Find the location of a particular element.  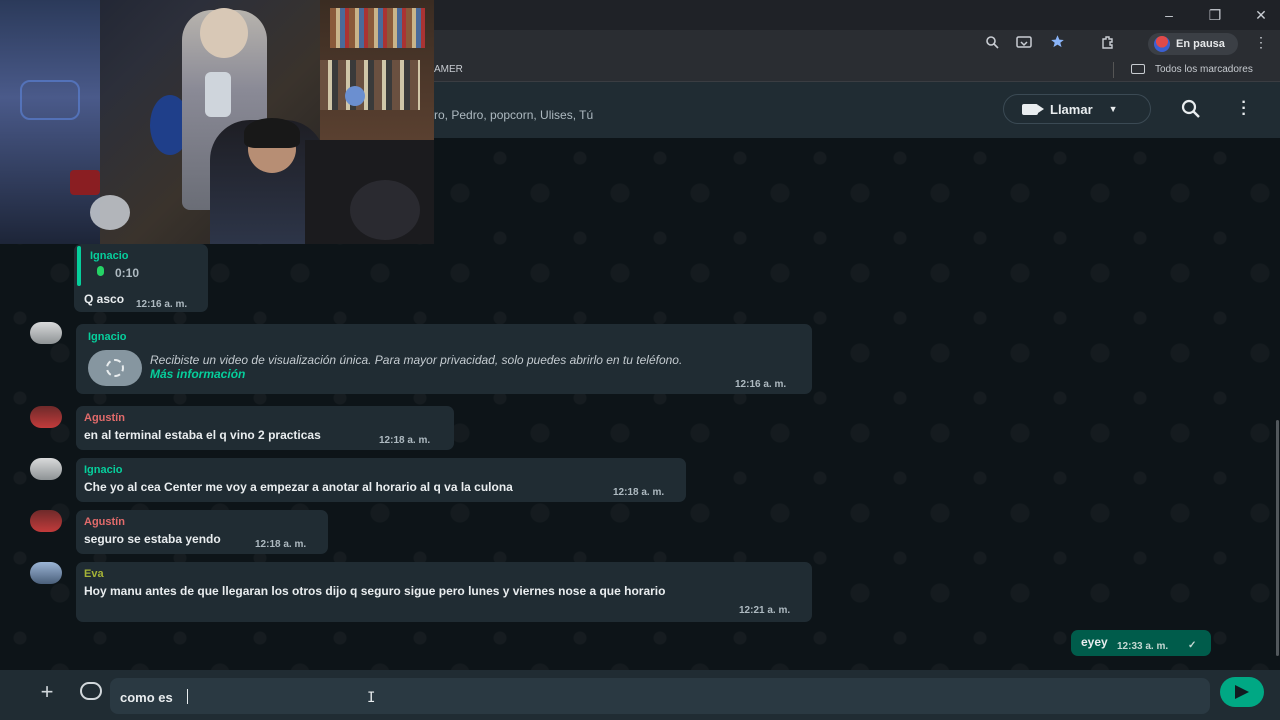

view-once-button is located at coordinates (115, 368).